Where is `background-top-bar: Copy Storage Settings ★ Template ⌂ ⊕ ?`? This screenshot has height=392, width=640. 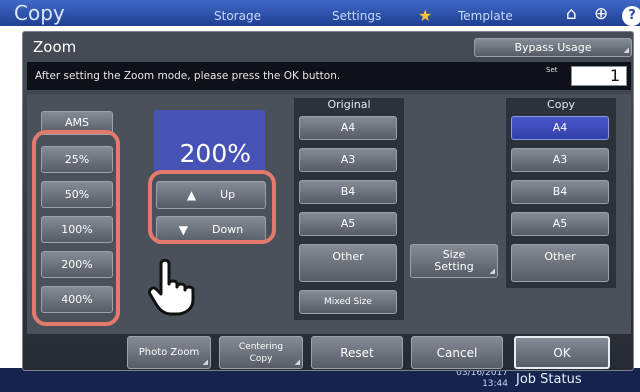 background-top-bar: Copy Storage Settings ★ Template ⌂ ⊕ ? is located at coordinates (320, 13).